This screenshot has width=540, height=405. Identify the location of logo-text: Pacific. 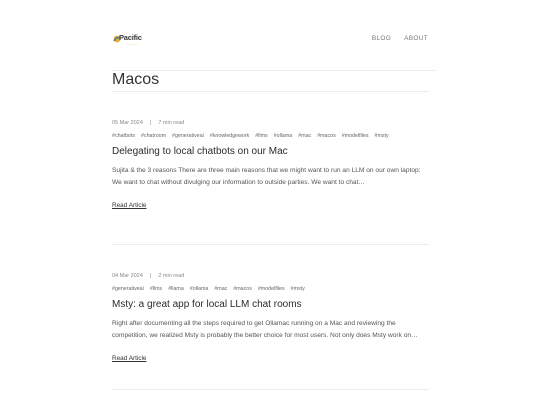
(130, 37).